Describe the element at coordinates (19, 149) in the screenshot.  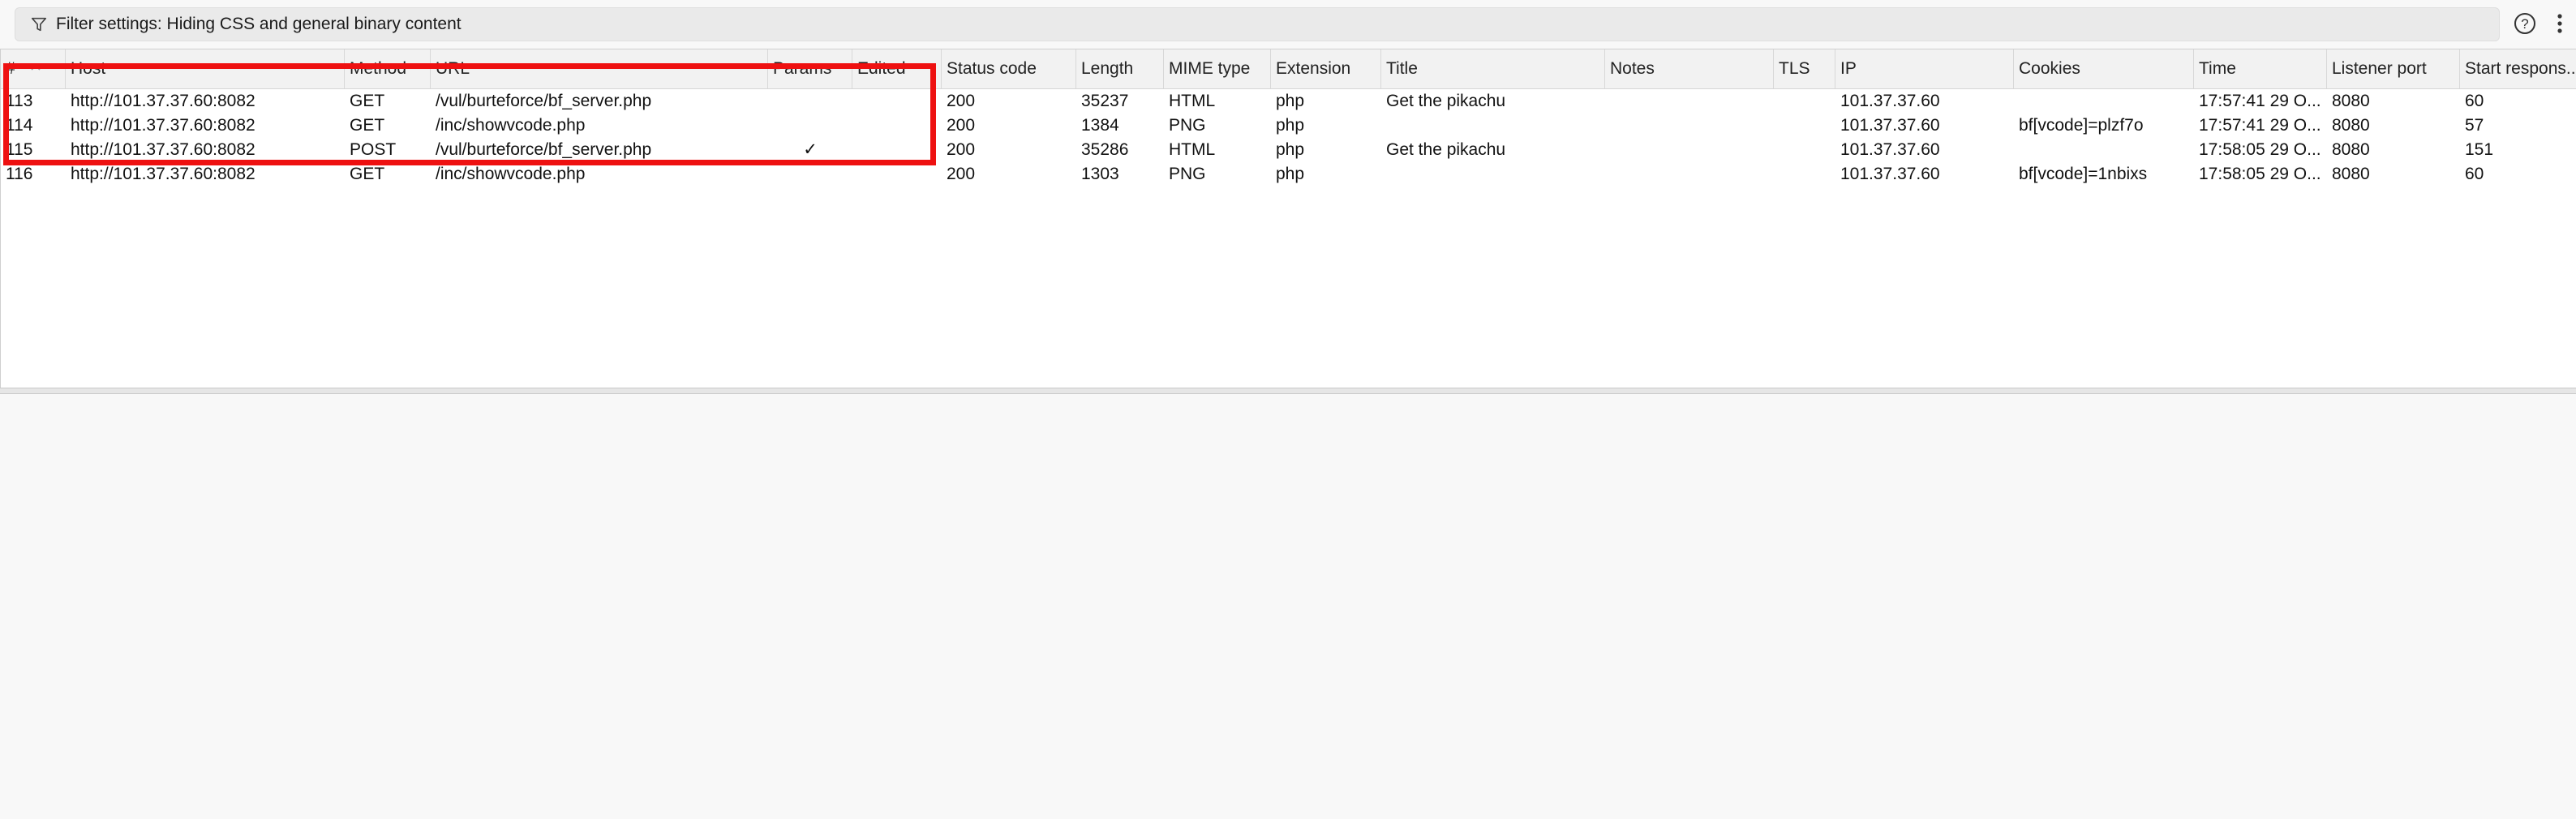
I see `table-cell: 115` at that location.